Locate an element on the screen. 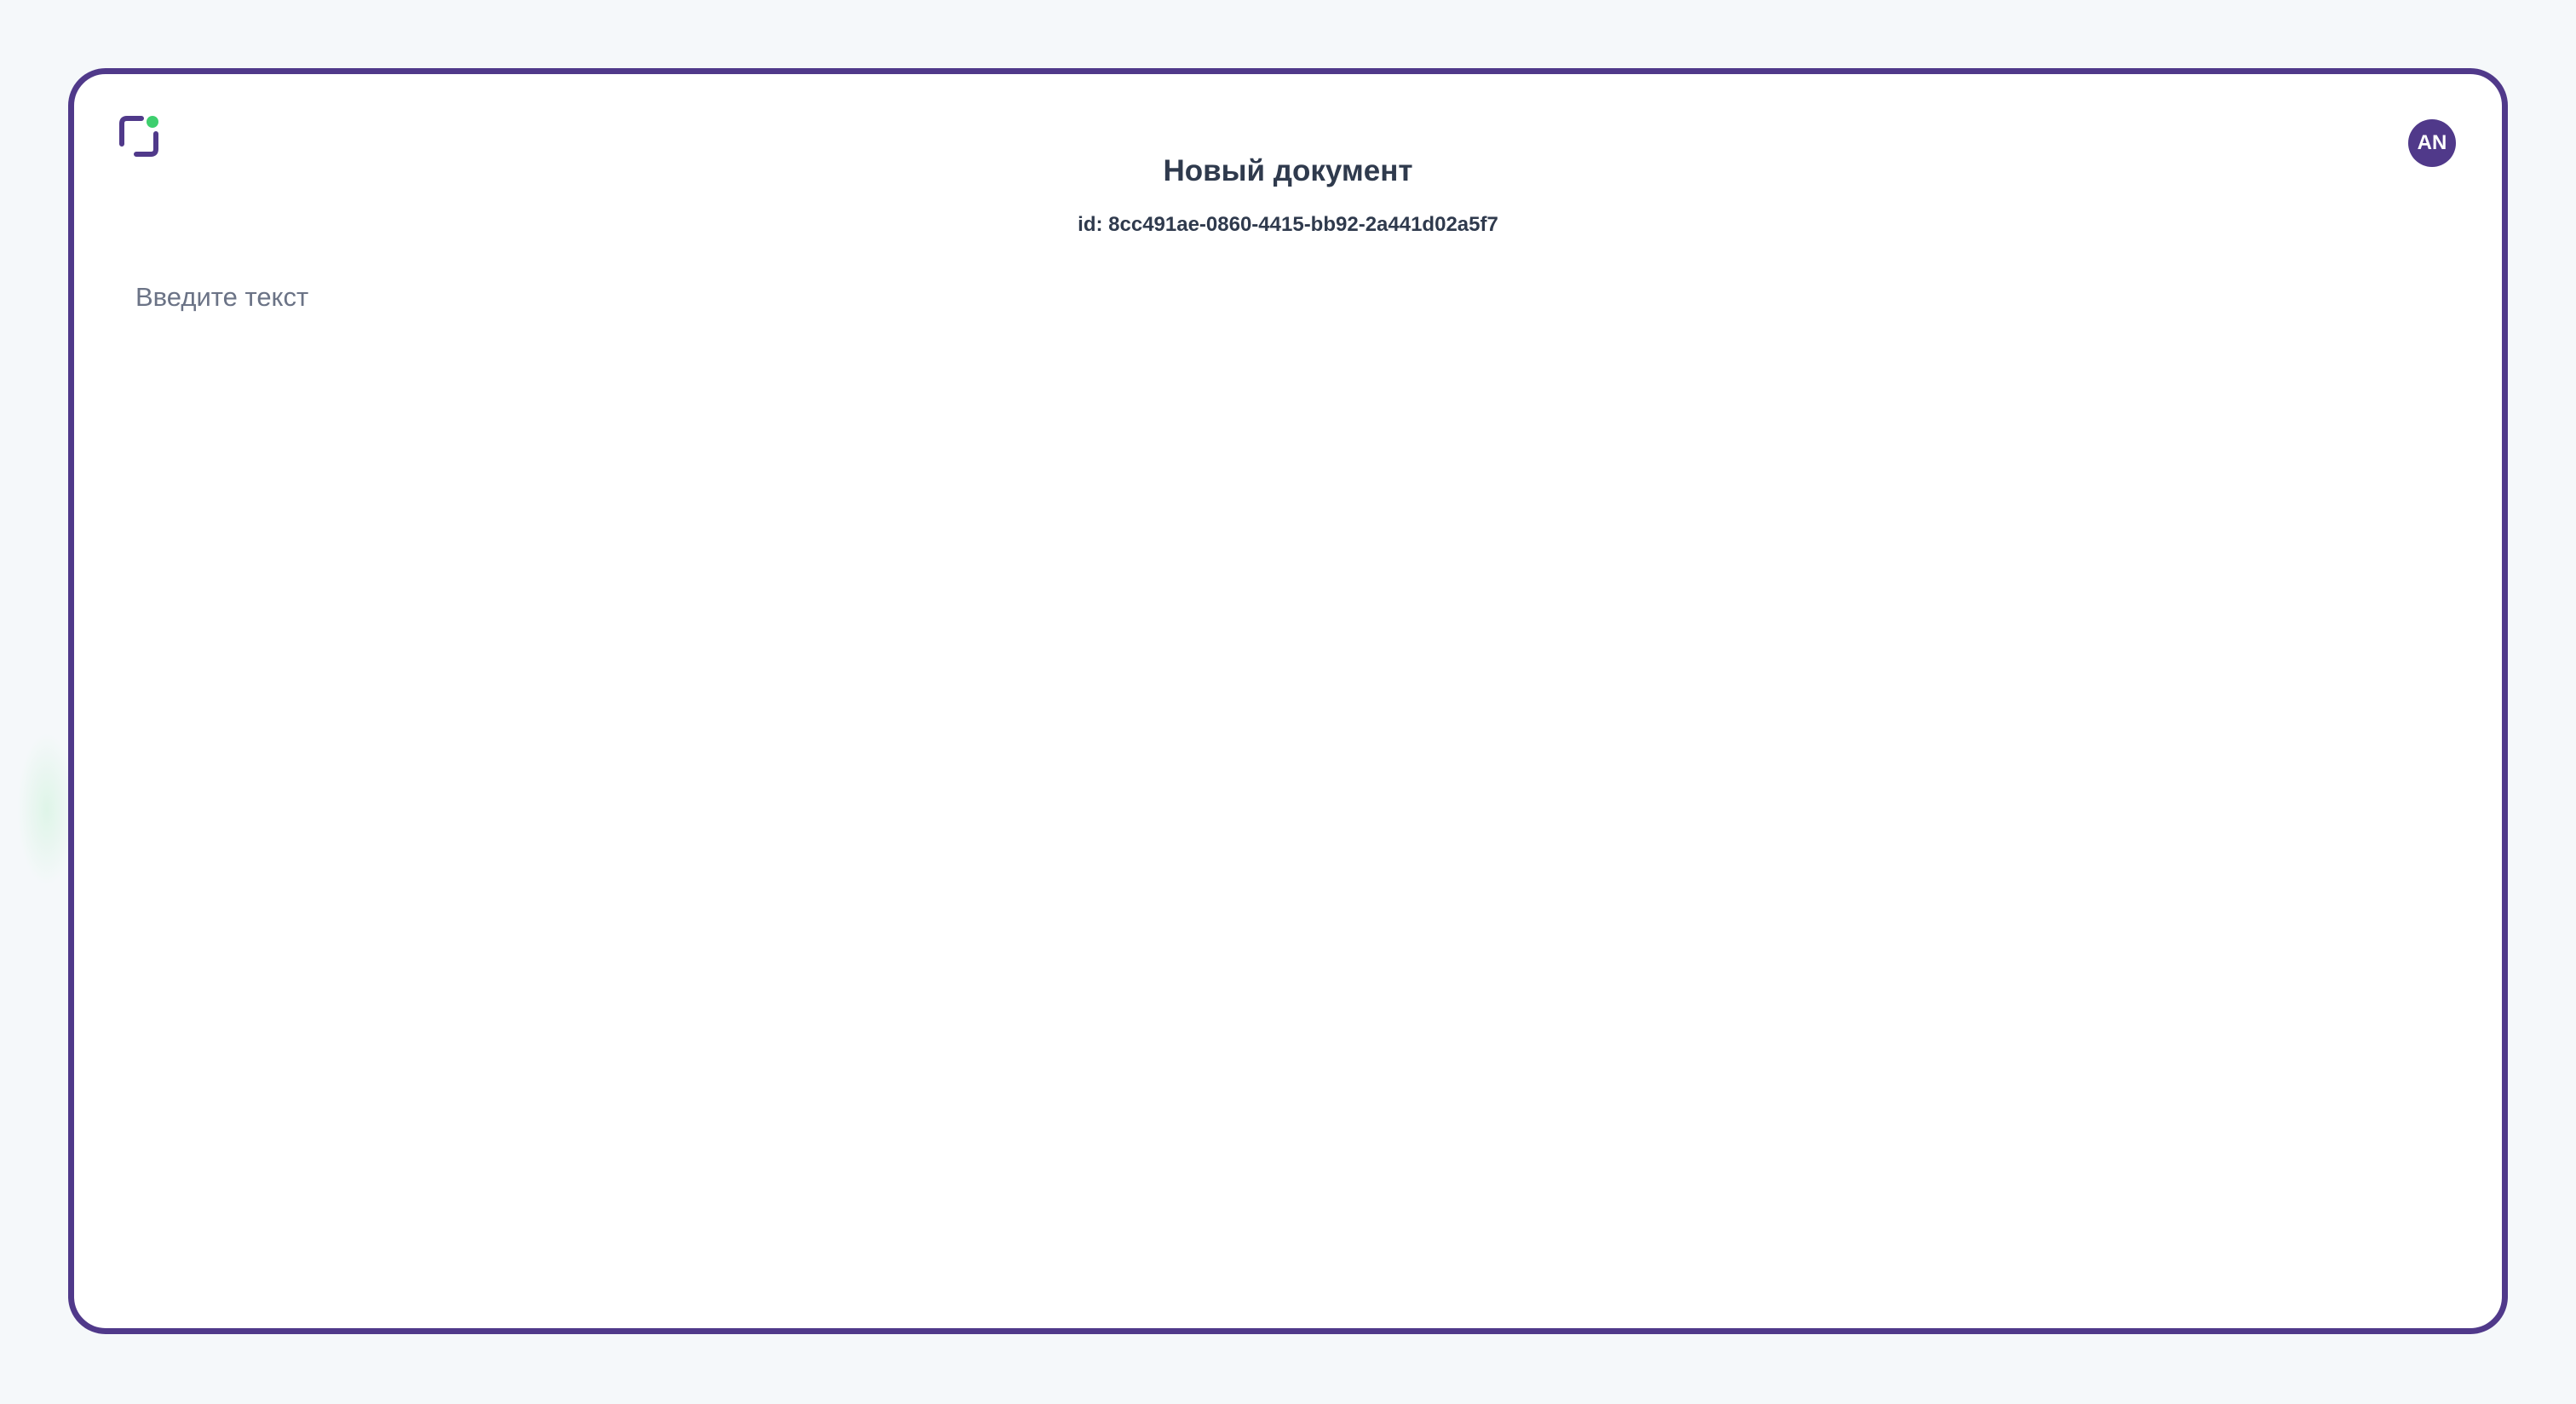 Image resolution: width=2576 pixels, height=1404 pixels. document-id: id: 8cc491ae-0860-4415-bb92-2a441d02a5f7 is located at coordinates (1288, 224).